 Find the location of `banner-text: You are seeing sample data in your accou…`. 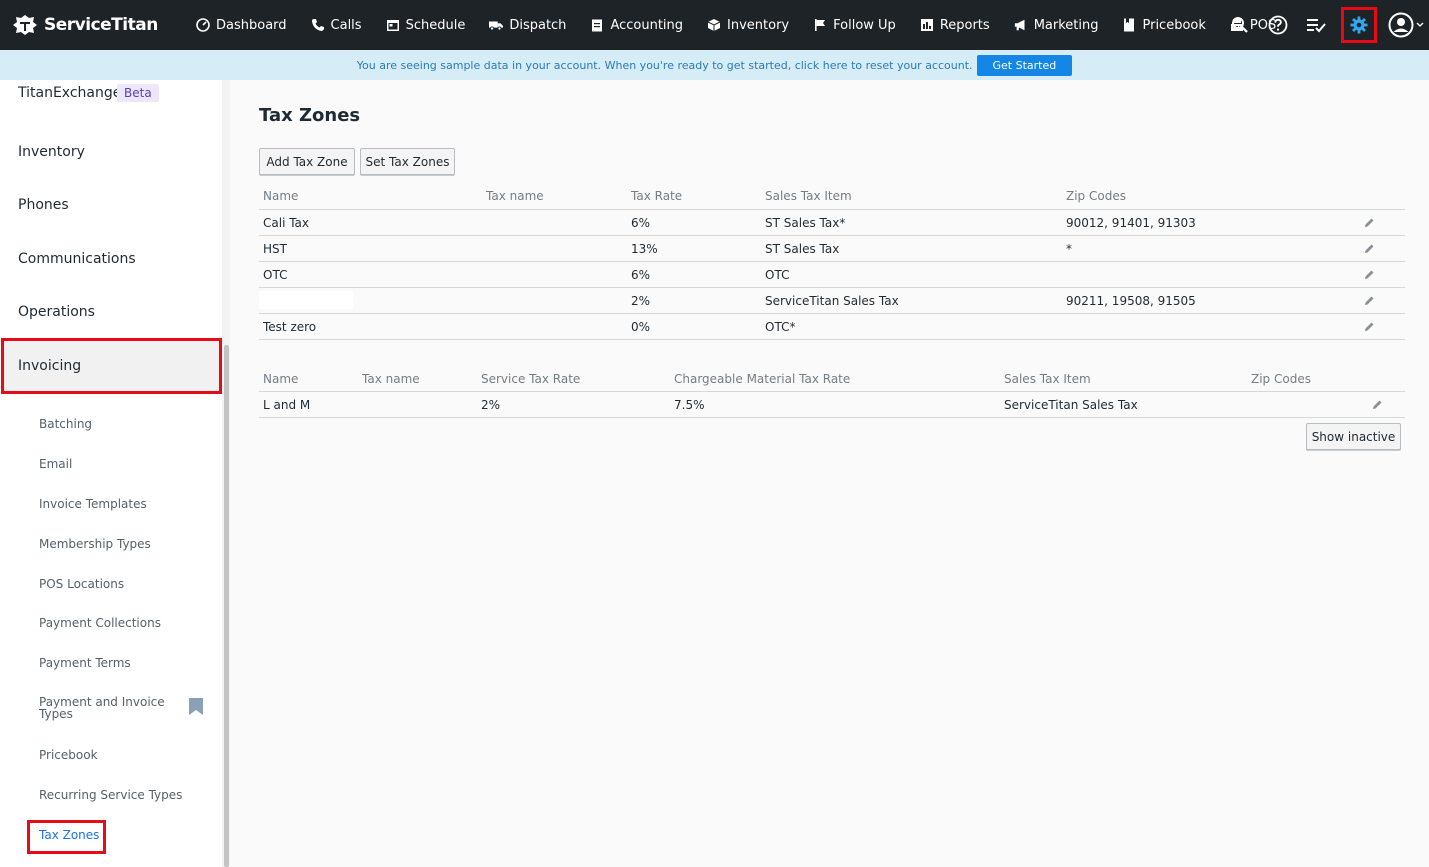

banner-text: You are seeing sample data in your accou… is located at coordinates (665, 65).